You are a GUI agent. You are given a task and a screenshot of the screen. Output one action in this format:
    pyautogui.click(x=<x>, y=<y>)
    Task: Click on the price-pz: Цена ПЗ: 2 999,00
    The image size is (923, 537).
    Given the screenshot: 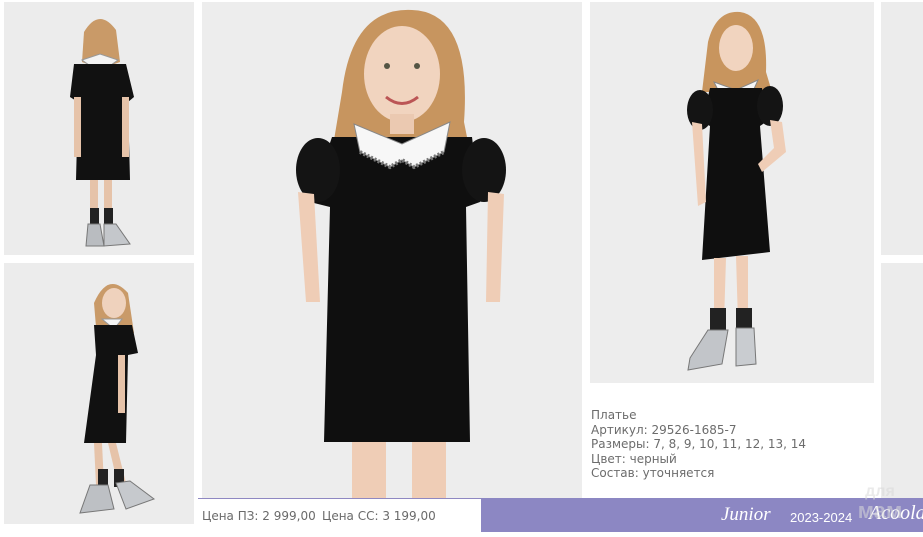 What is the action you would take?
    pyautogui.click(x=259, y=516)
    